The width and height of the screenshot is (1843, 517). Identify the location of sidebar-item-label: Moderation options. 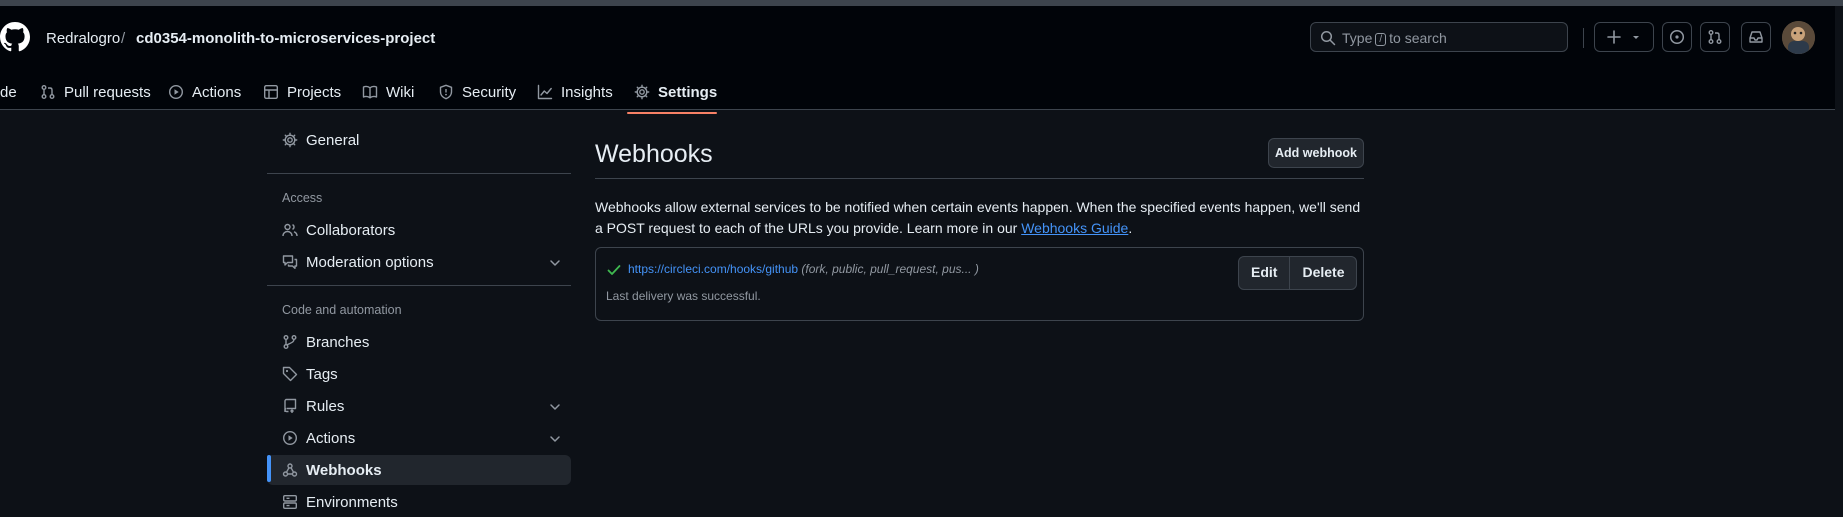
(370, 262).